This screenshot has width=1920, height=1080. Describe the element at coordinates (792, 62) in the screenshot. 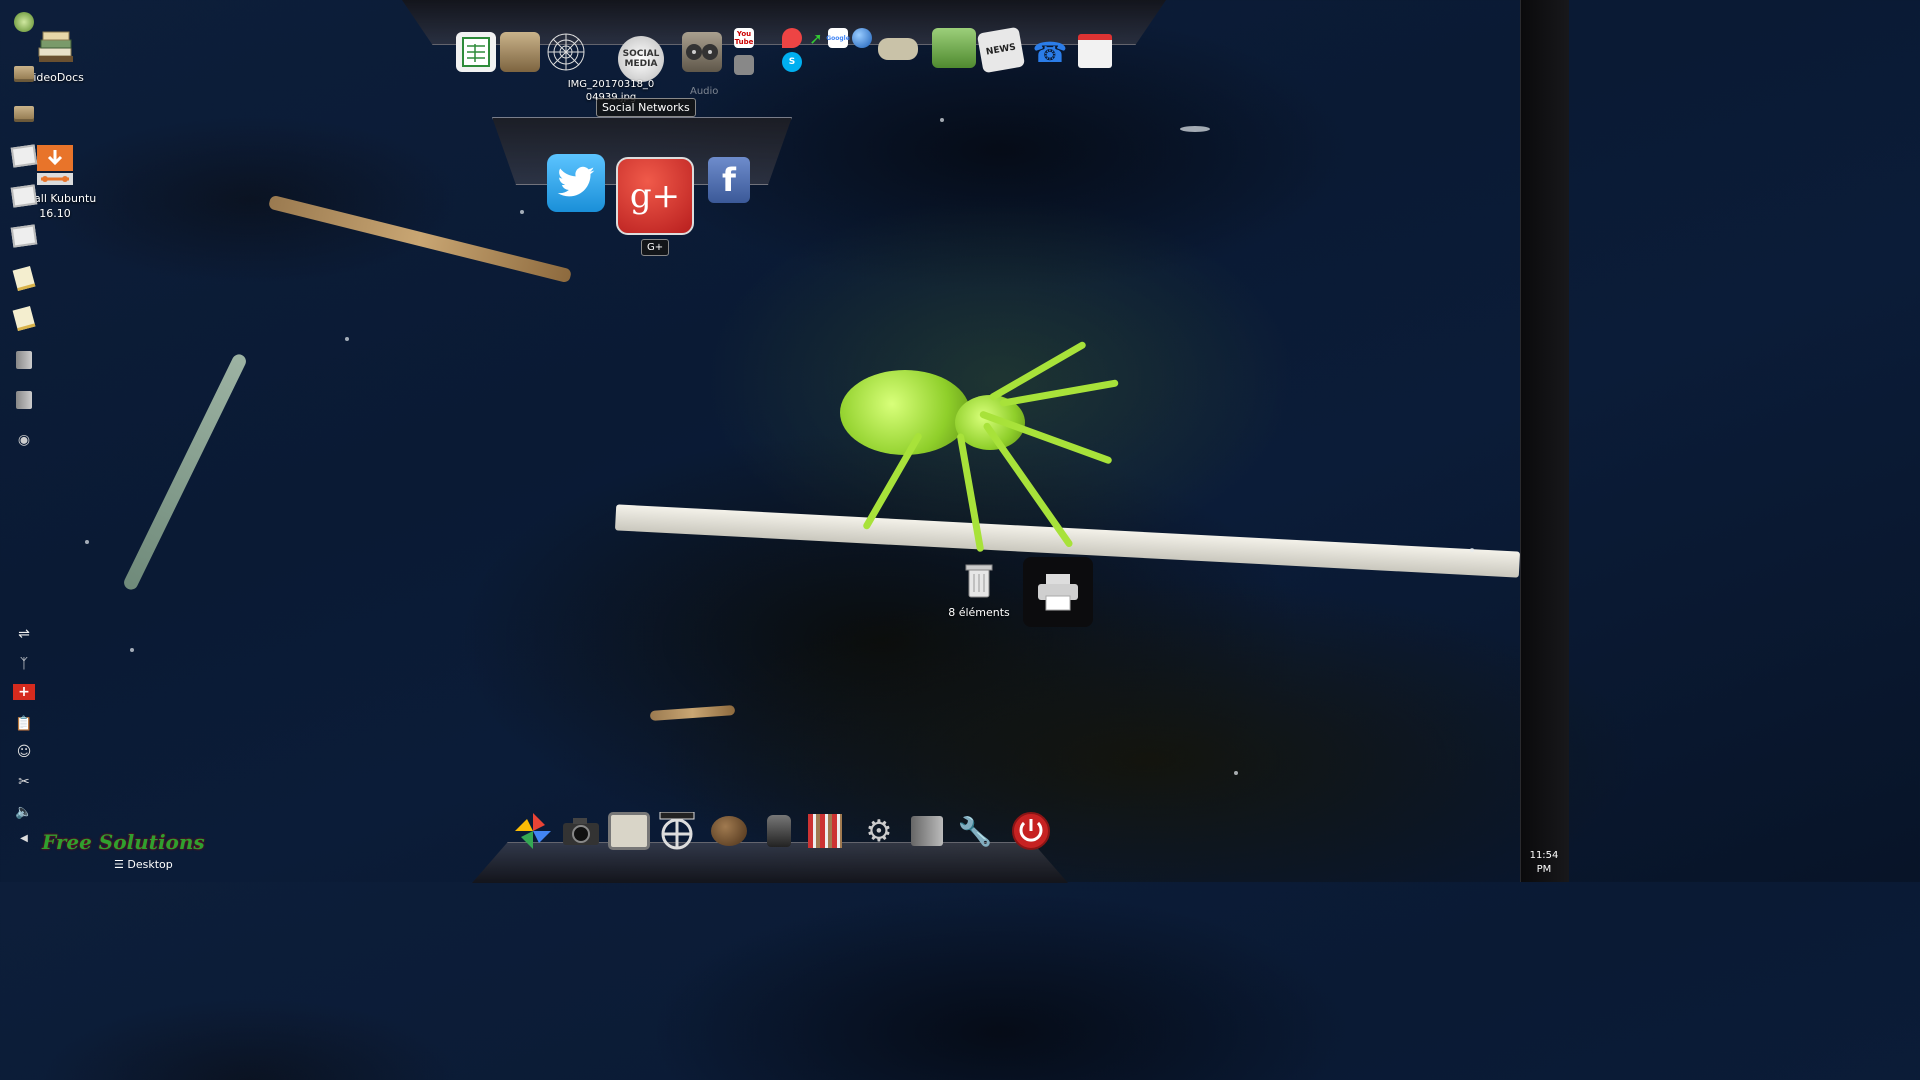

I see `skype-icon: S` at that location.